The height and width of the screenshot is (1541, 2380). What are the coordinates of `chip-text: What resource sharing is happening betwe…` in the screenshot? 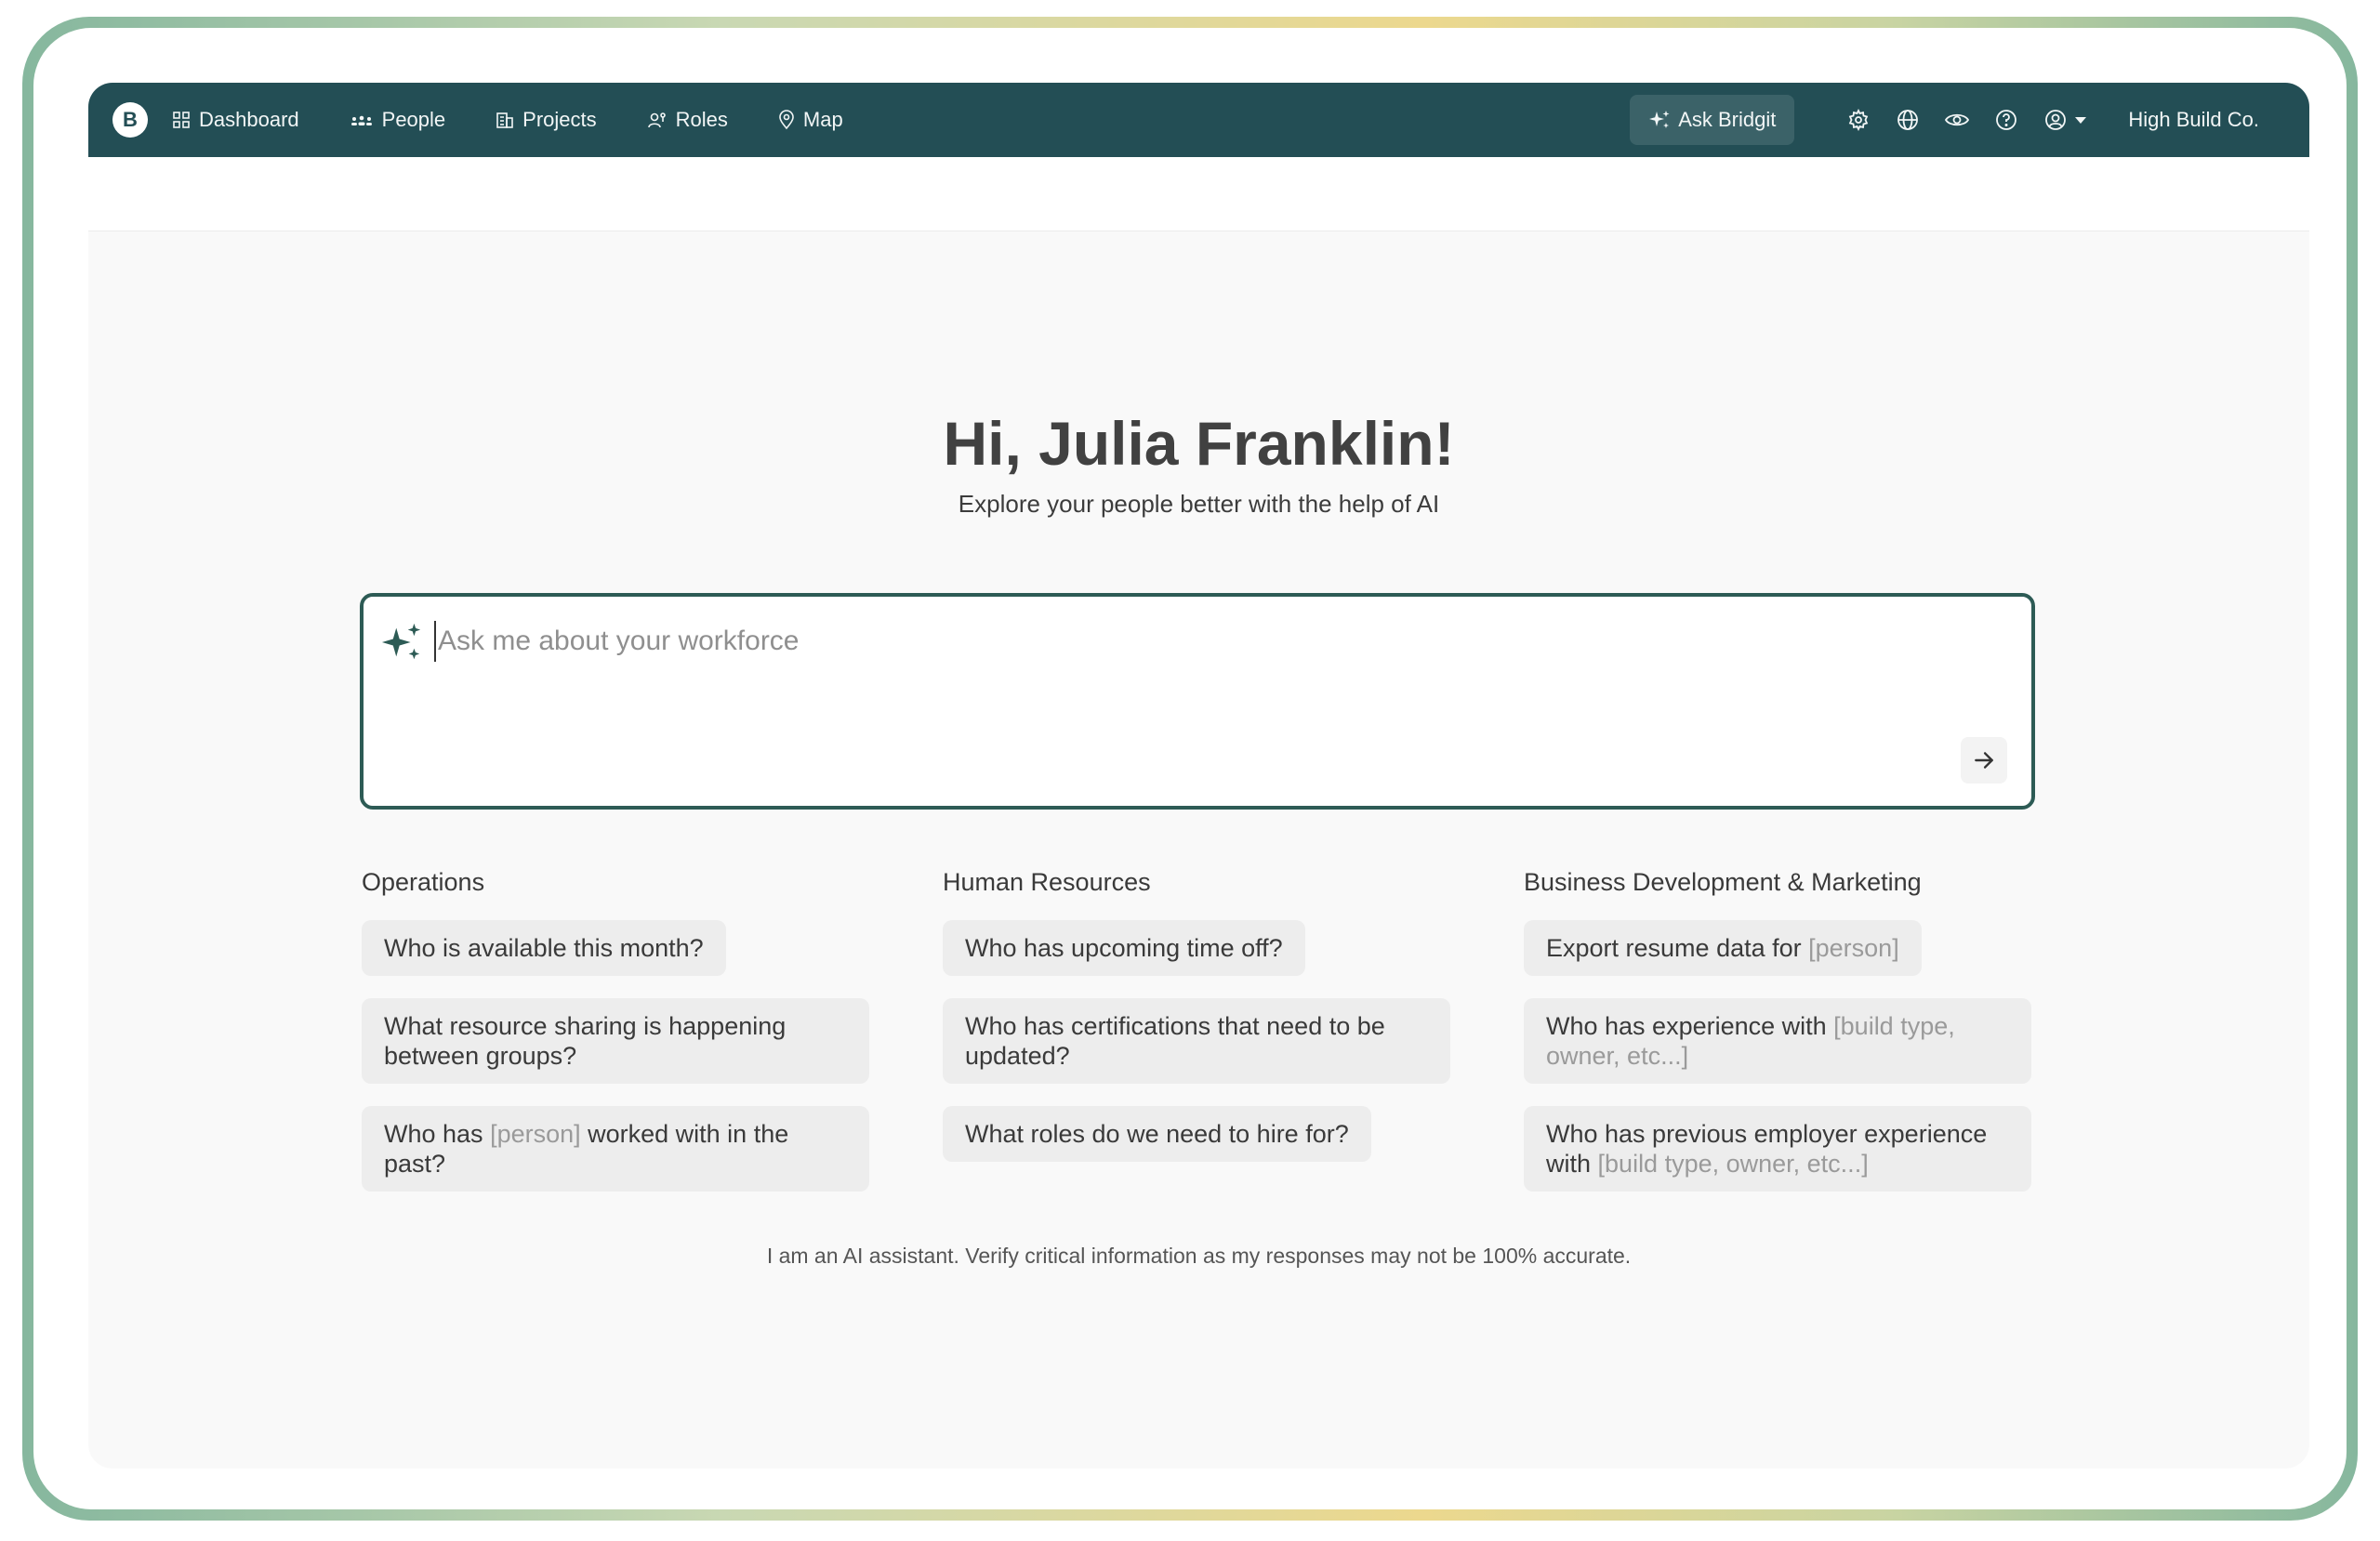 It's located at (585, 1041).